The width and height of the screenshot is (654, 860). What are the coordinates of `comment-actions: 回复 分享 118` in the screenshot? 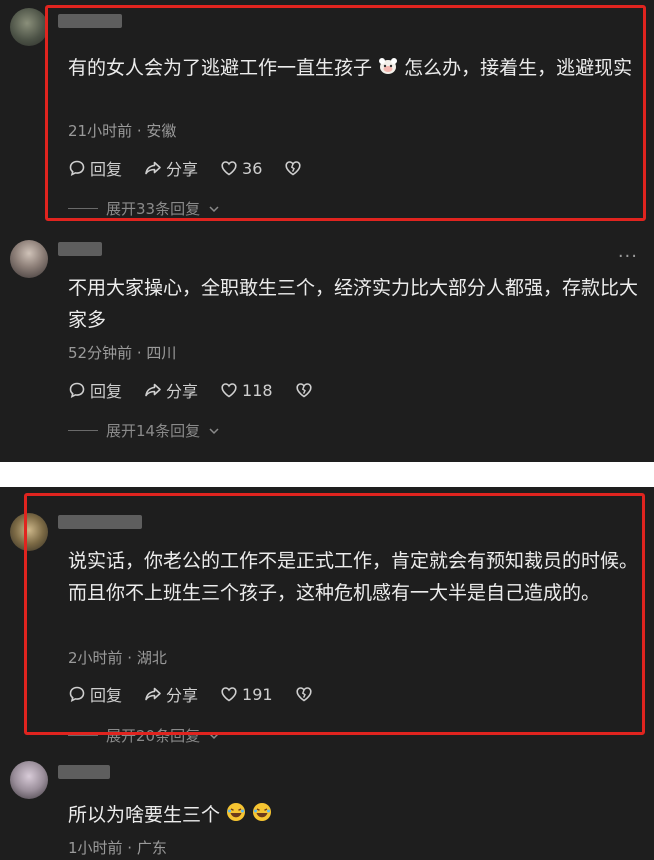 It's located at (190, 390).